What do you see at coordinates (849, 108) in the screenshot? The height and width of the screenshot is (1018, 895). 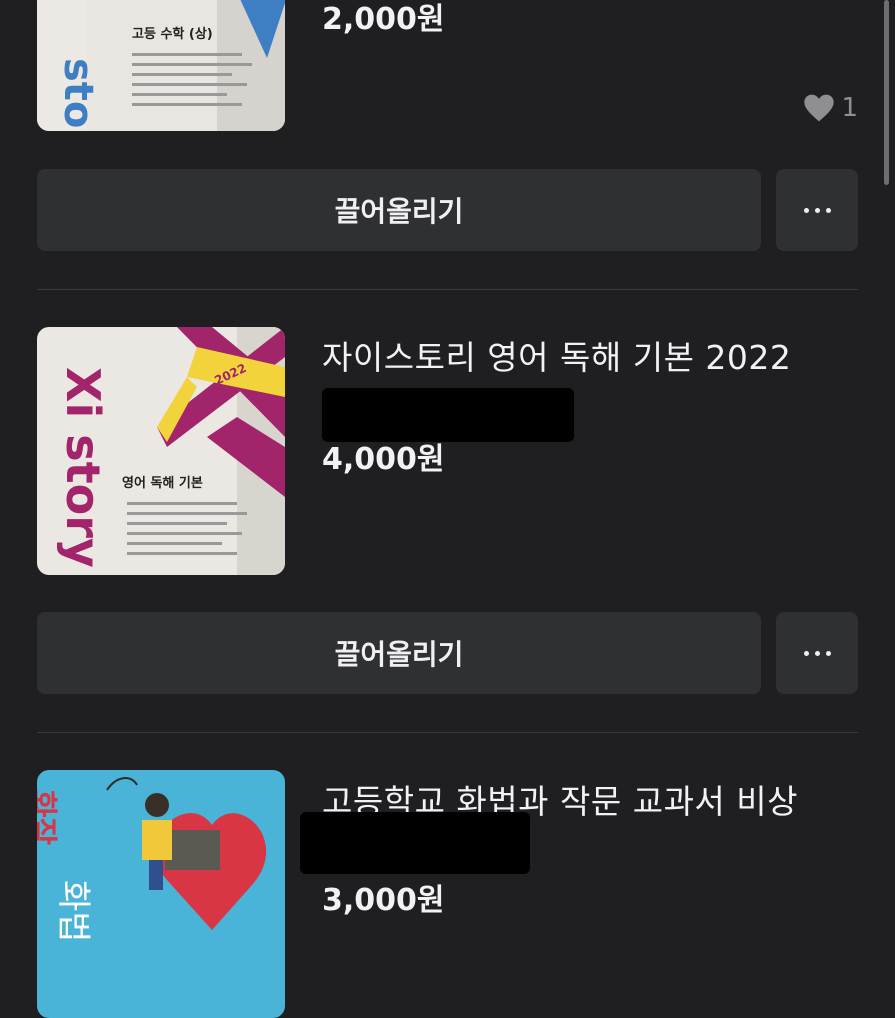 I see `like-count-value: 1` at bounding box center [849, 108].